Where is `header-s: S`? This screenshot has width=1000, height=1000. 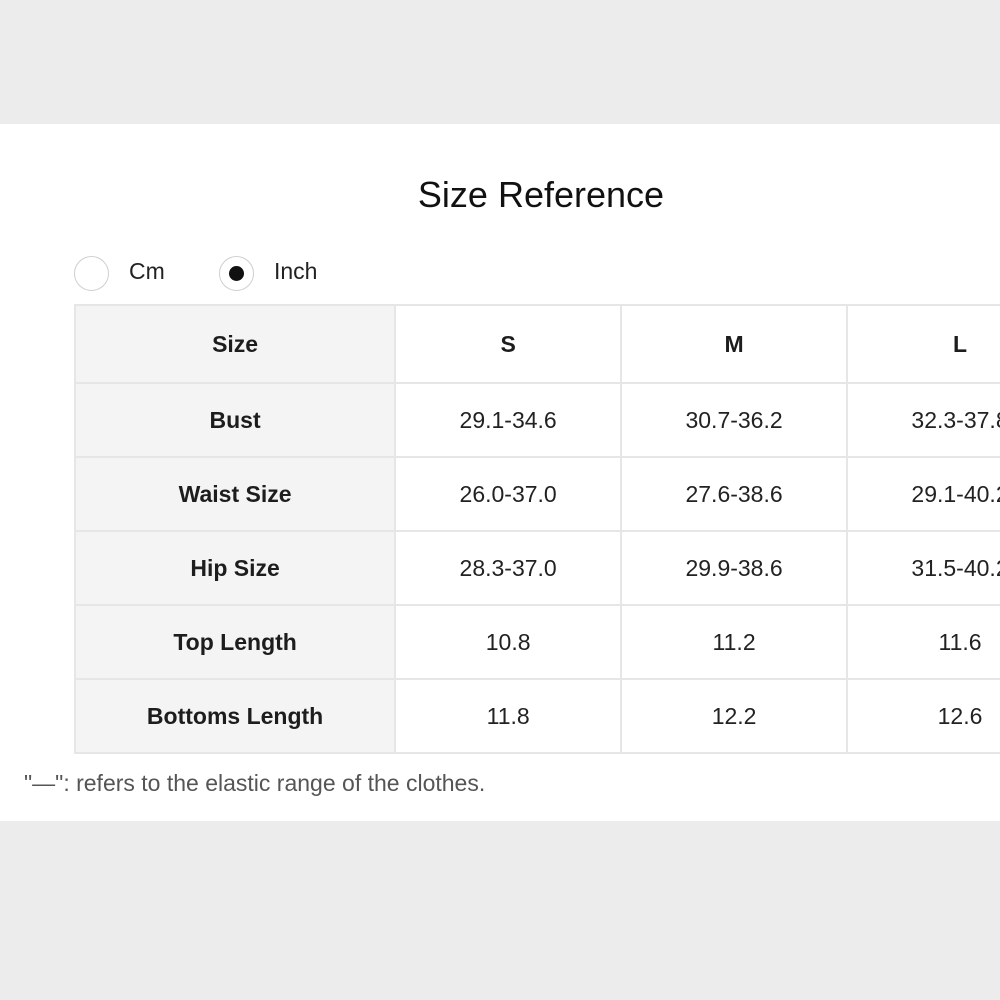
header-s: S is located at coordinates (508, 344).